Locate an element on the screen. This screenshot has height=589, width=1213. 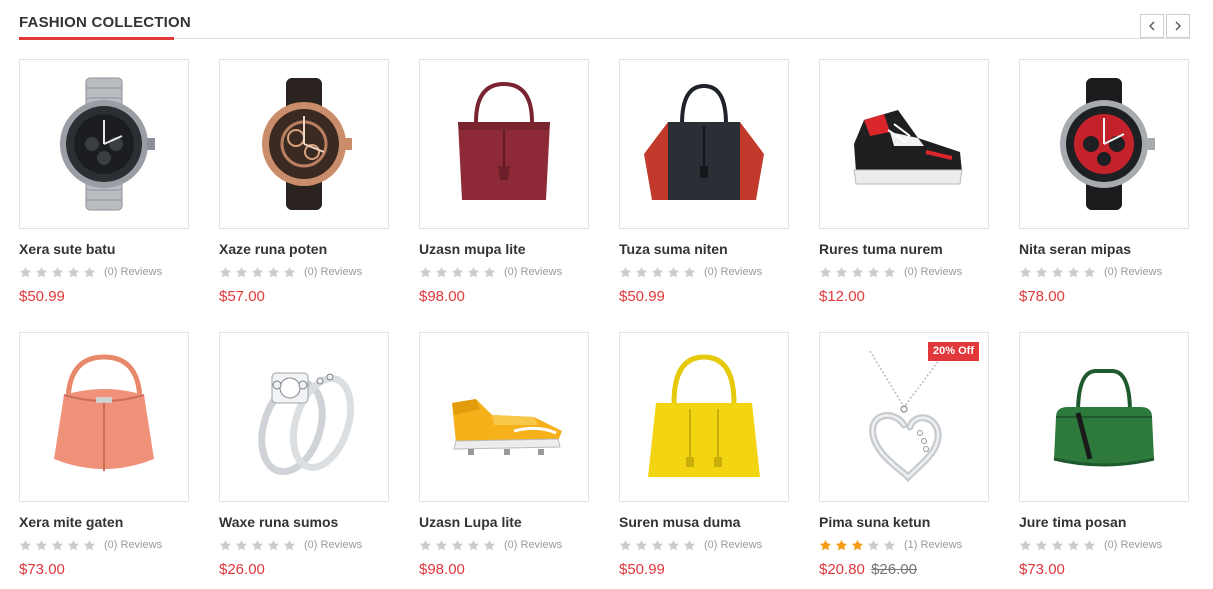
price: $78.00 is located at coordinates (1042, 296).